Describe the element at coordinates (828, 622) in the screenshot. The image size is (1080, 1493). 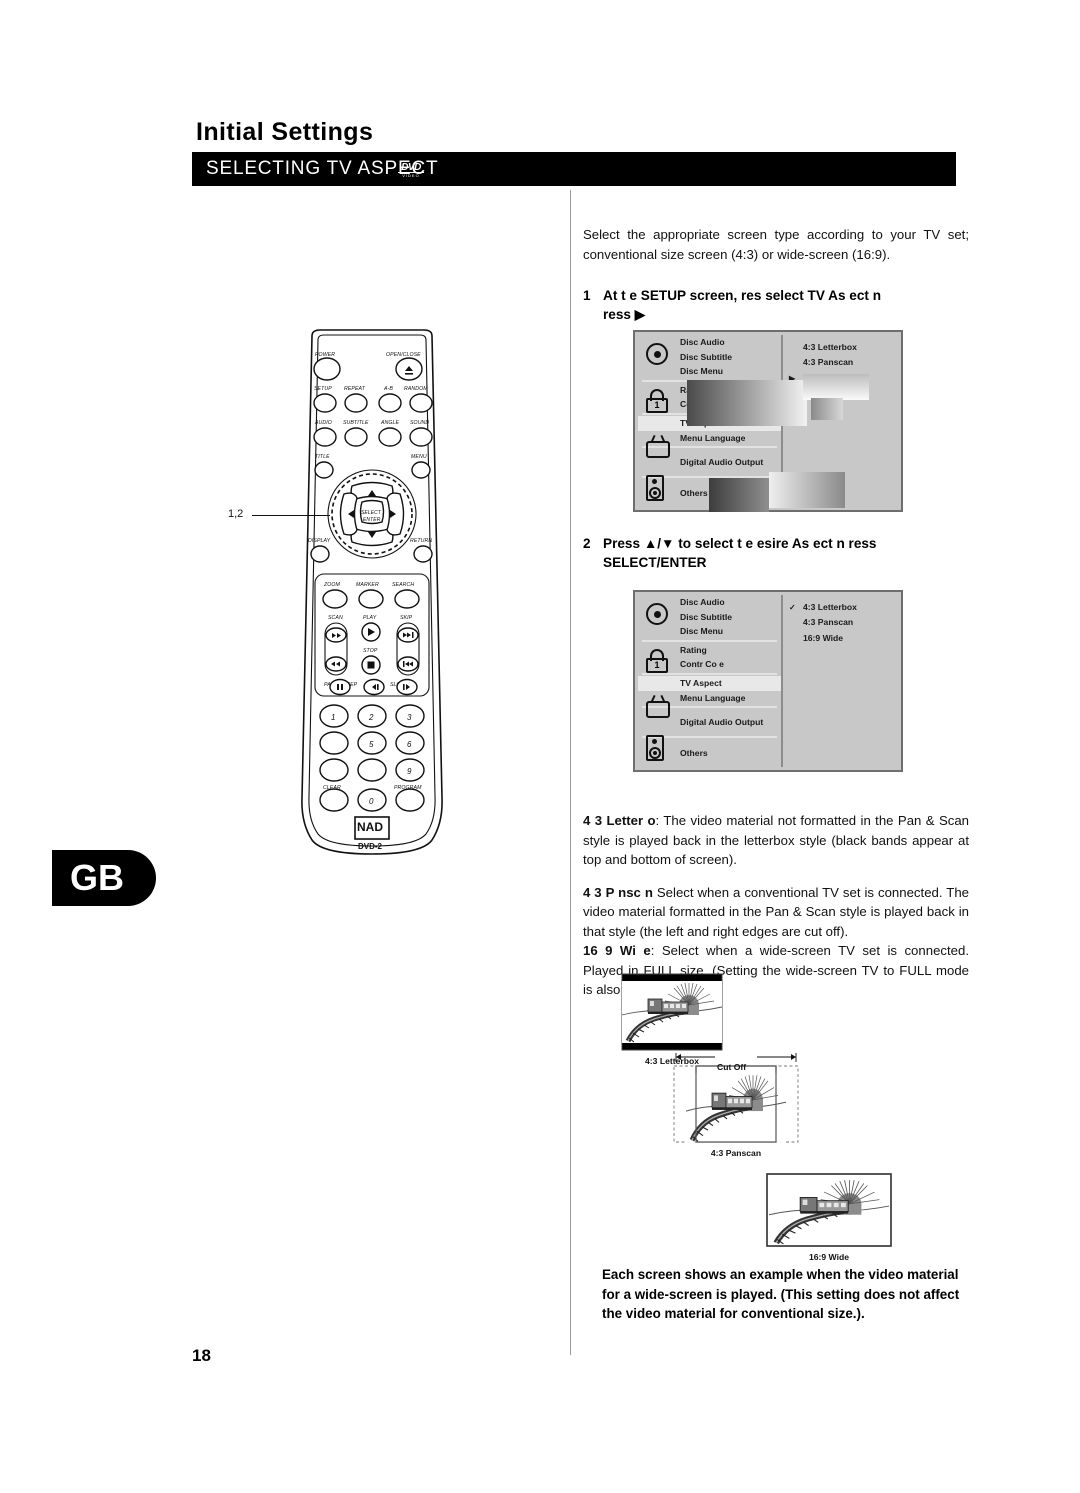
I see `osd-2-option-1-label: 4:3 Panscan` at that location.